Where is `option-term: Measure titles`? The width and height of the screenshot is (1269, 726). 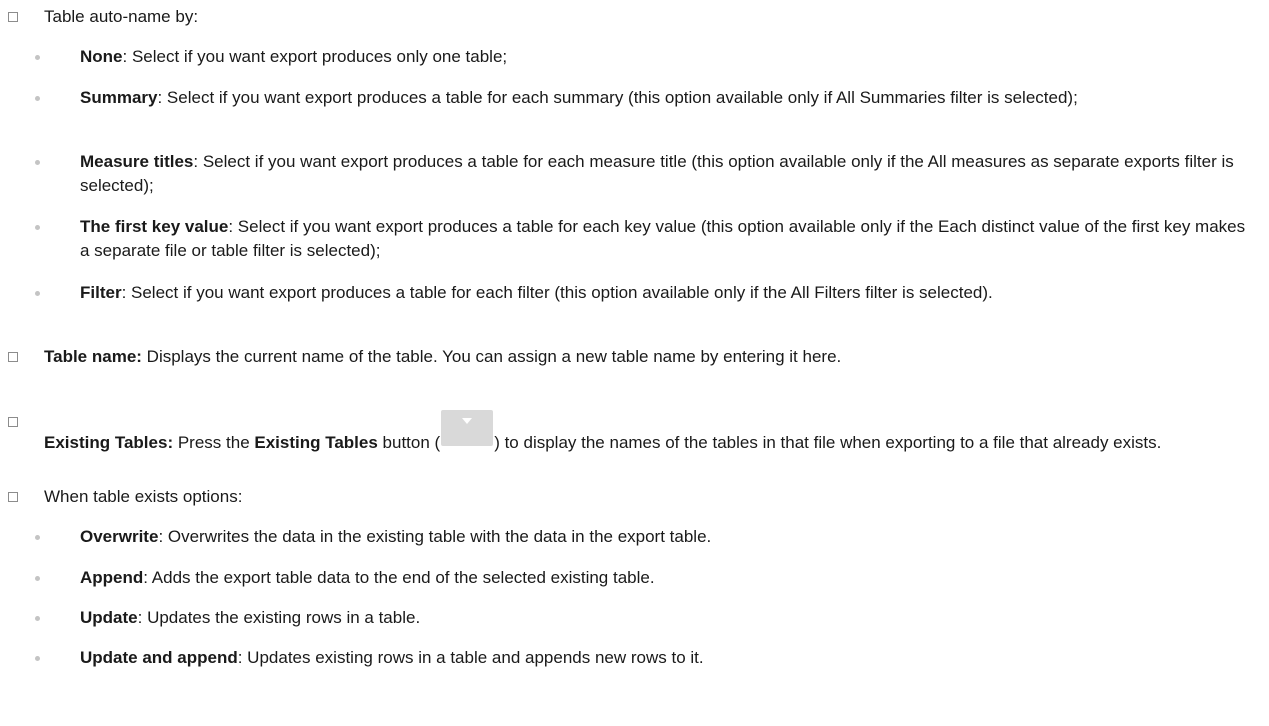 option-term: Measure titles is located at coordinates (137, 161).